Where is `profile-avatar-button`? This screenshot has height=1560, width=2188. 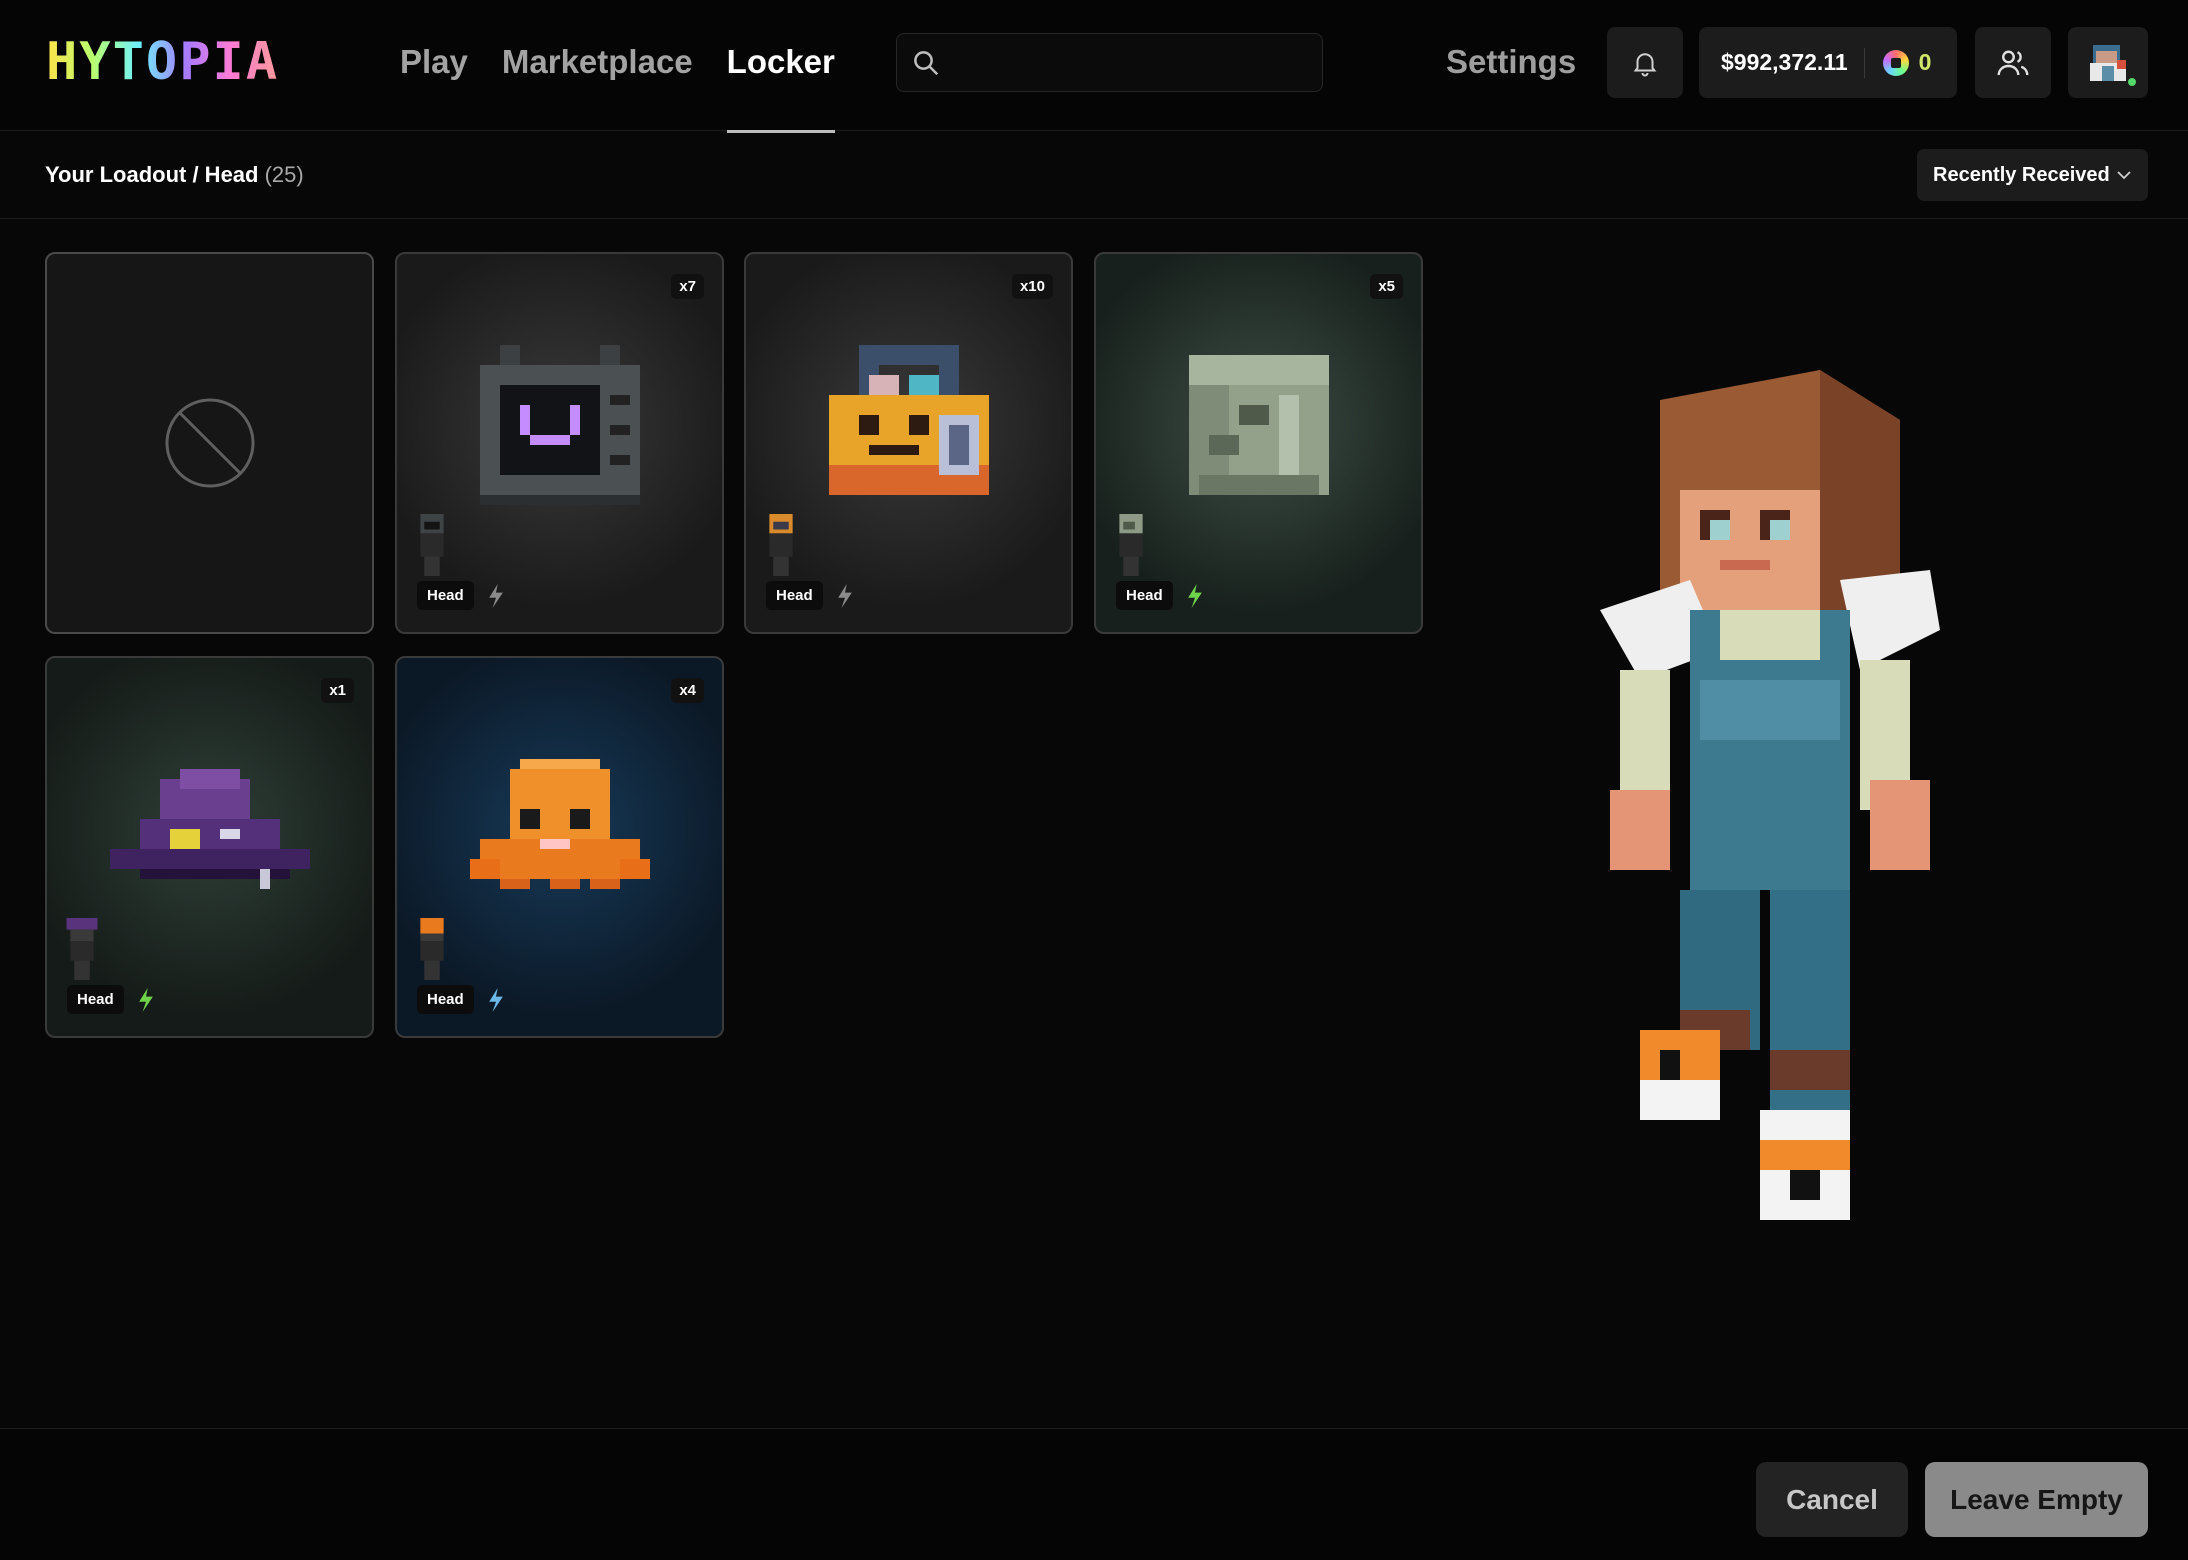 profile-avatar-button is located at coordinates (2108, 62).